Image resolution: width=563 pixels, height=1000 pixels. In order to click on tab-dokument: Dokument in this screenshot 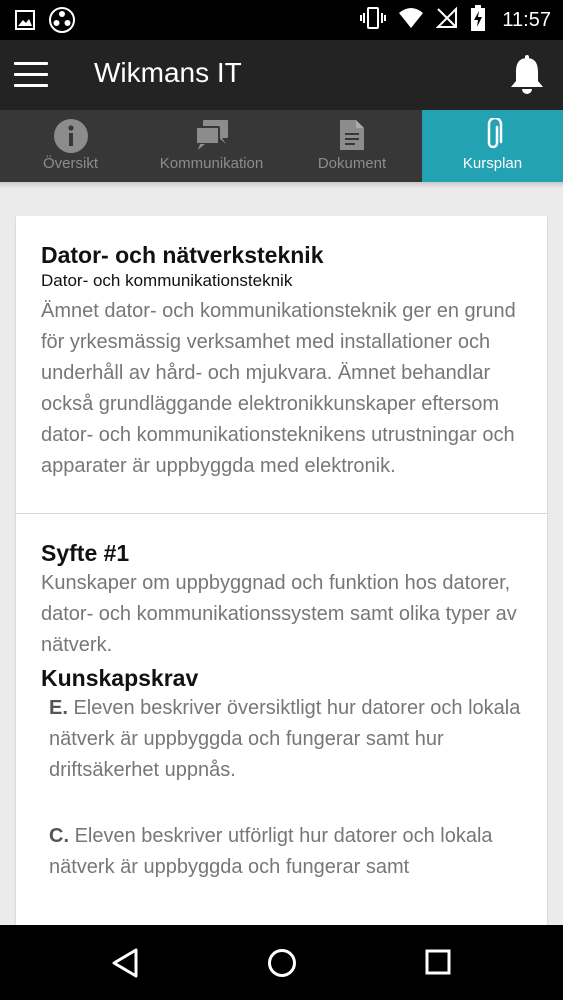, I will do `click(352, 146)`.